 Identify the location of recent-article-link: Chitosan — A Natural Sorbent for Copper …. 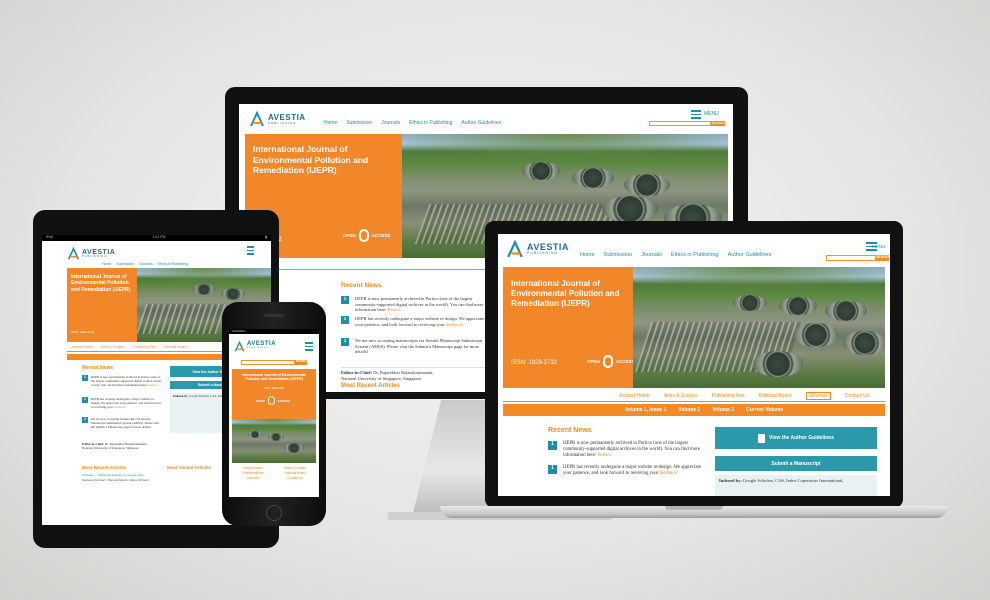
(122, 475).